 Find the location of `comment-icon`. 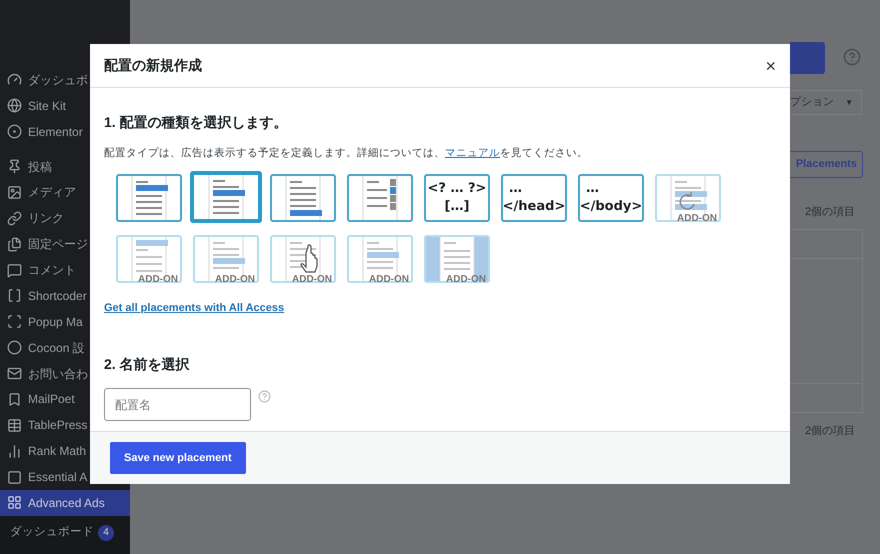

comment-icon is located at coordinates (14, 270).